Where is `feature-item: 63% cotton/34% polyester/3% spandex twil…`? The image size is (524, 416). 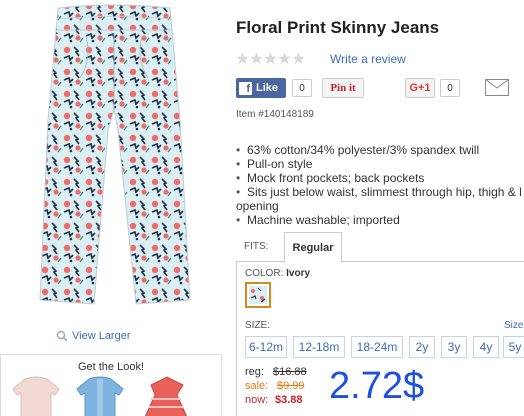 feature-item: 63% cotton/34% polyester/3% spandex twil… is located at coordinates (380, 150).